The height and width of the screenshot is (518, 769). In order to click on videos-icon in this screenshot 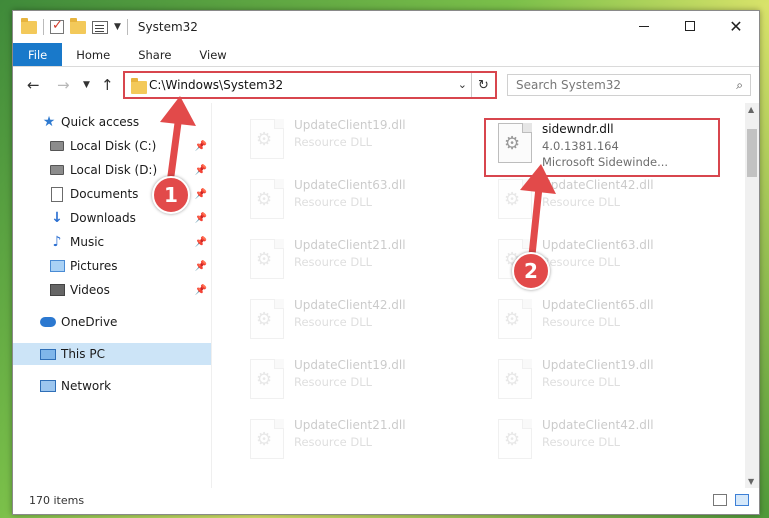, I will do `click(57, 290)`.